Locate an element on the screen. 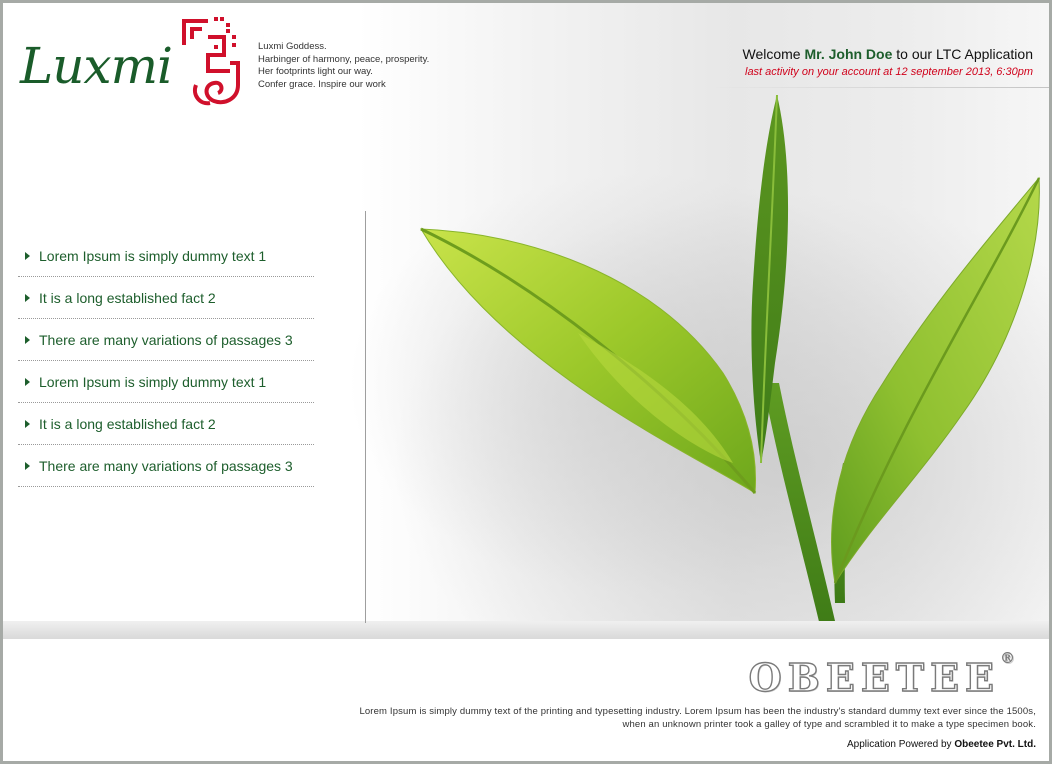  luxmi-logo: Luxmi is located at coordinates (132, 64).